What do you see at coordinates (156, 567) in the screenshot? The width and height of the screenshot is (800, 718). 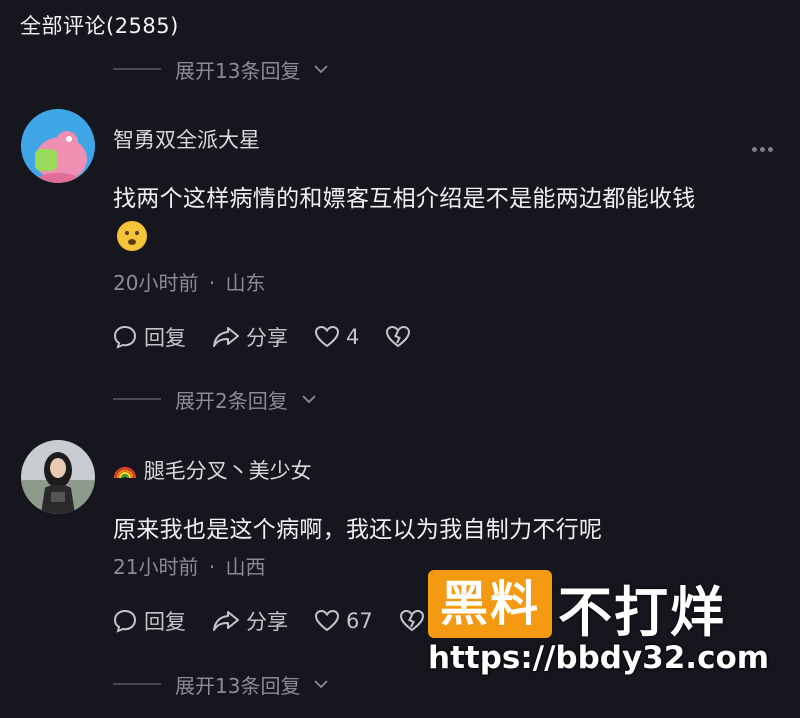 I see `comment-time: 21小时前` at bounding box center [156, 567].